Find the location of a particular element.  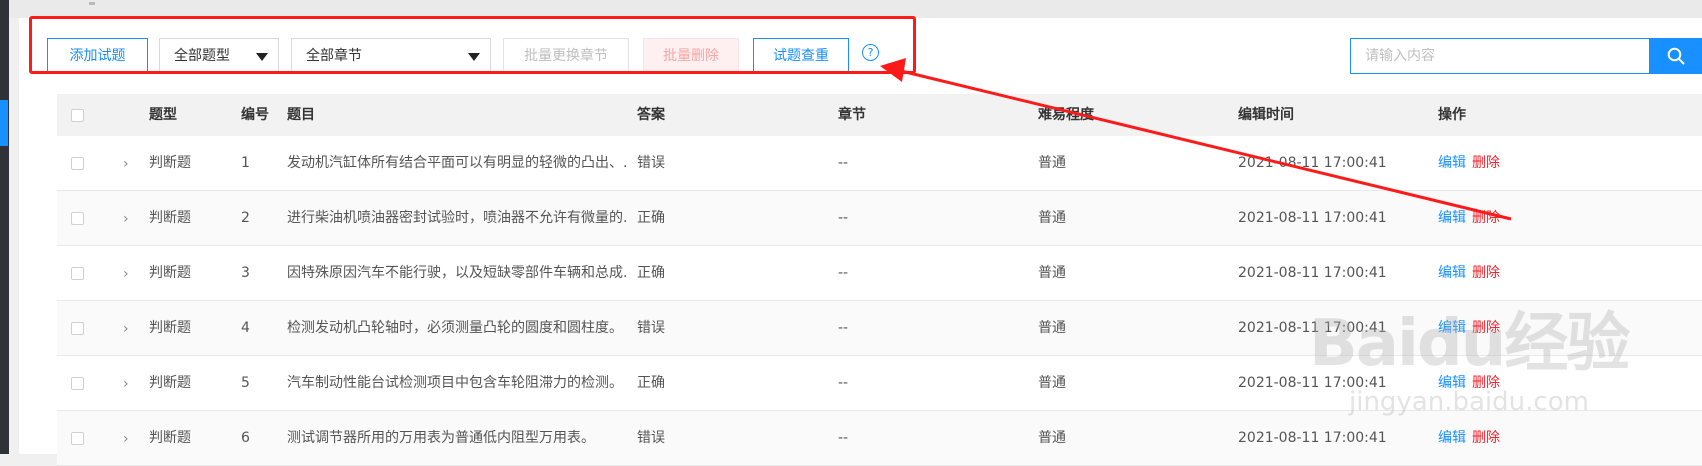

chapter-select-value: 全部章节 is located at coordinates (334, 56).